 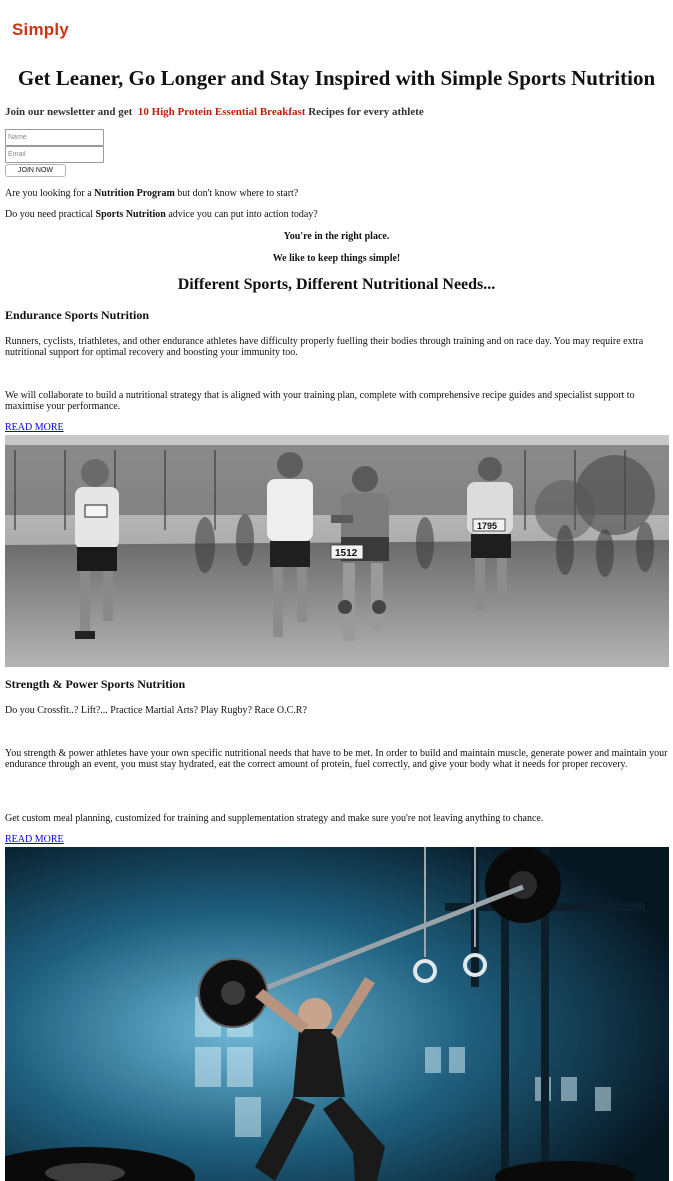 What do you see at coordinates (50, 214) in the screenshot?
I see `intro-text: Do you need practical` at bounding box center [50, 214].